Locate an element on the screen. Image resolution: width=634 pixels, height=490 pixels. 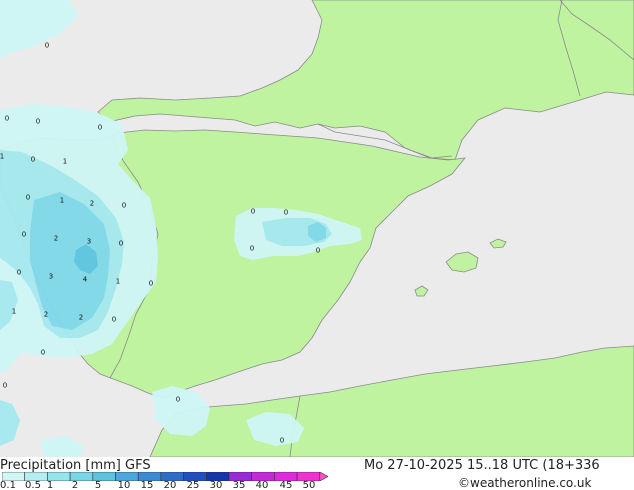
legend-tick-label: 0.1 is located at coordinates (8, 485).